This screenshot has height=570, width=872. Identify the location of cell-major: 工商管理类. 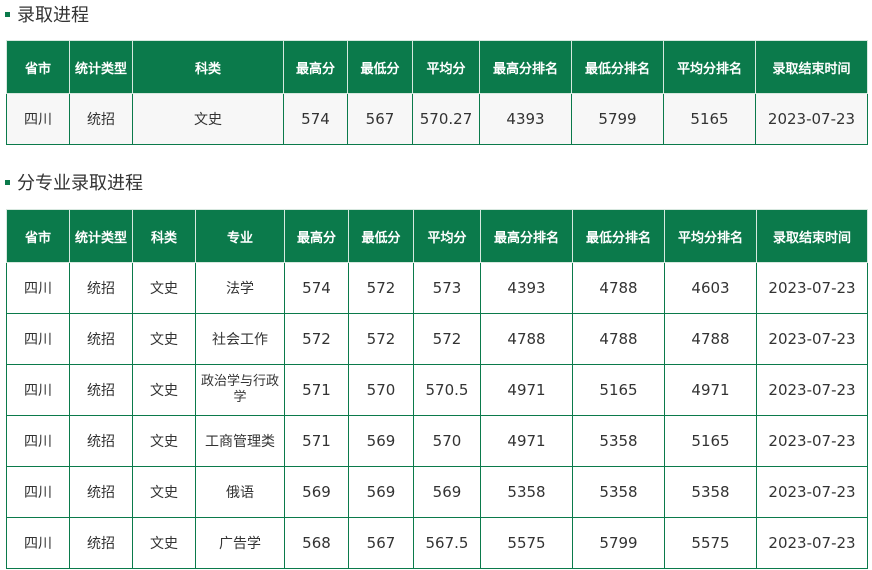
(240, 441).